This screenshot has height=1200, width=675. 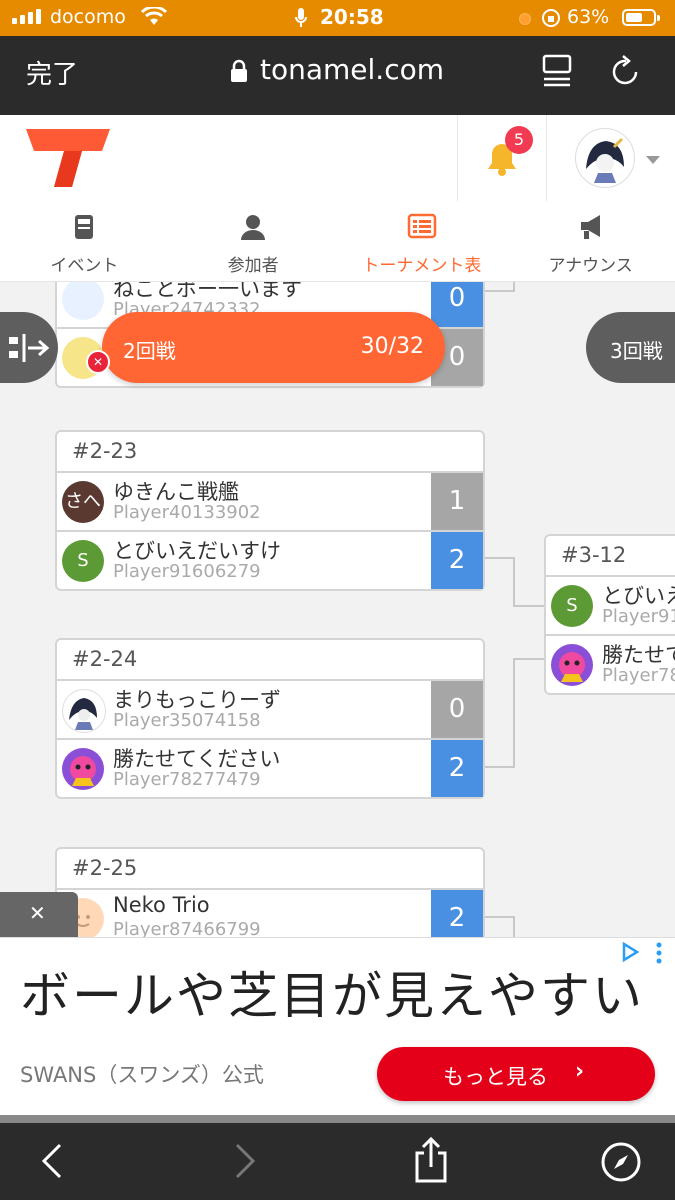 I want to click on tonamel-logo, so click(x=68, y=158).